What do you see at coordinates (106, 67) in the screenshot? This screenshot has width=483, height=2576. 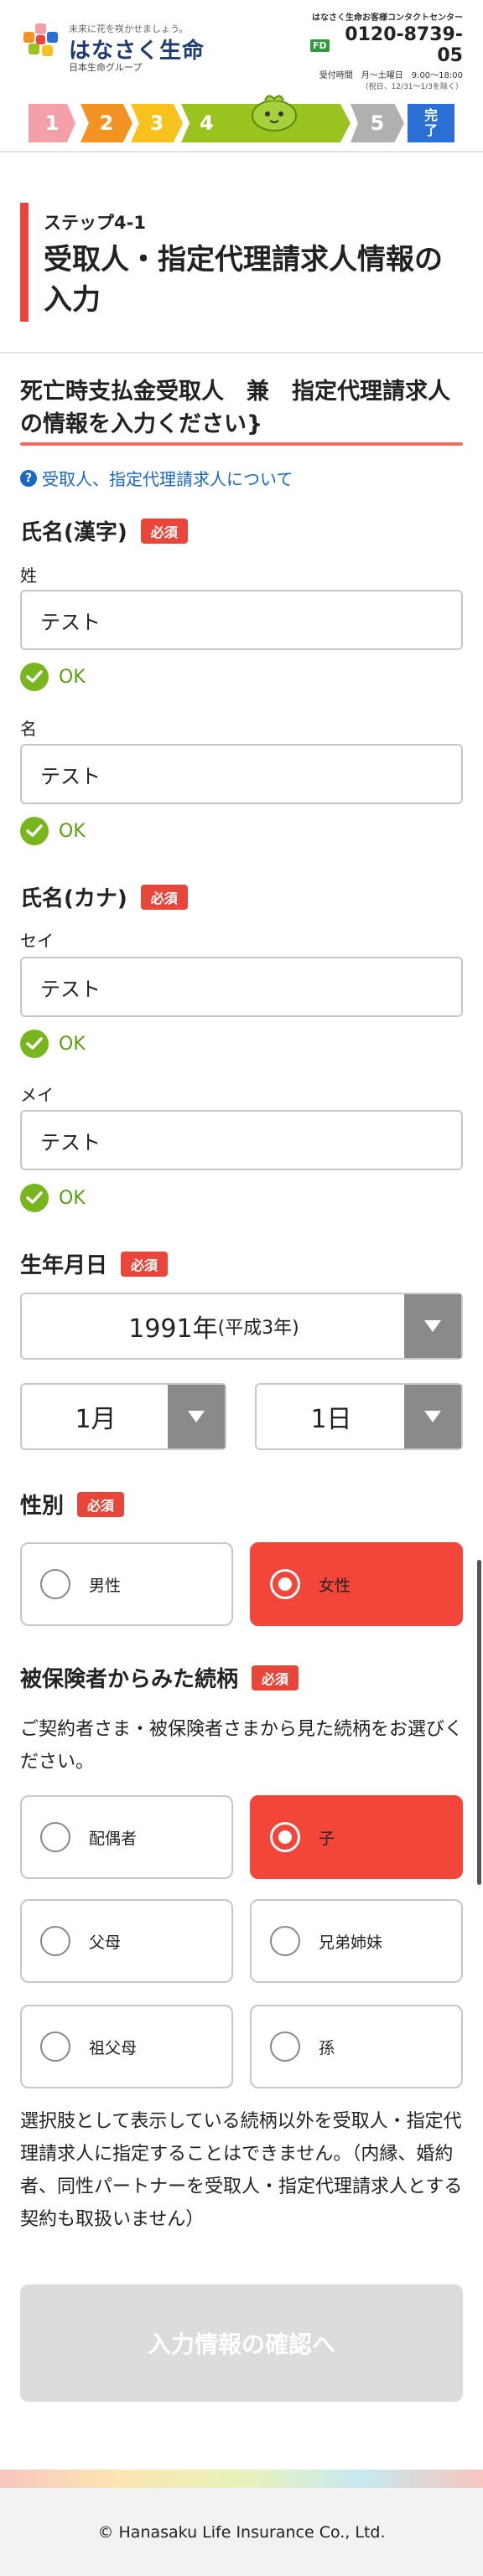 I see `group-name: 日本生命グループ` at bounding box center [106, 67].